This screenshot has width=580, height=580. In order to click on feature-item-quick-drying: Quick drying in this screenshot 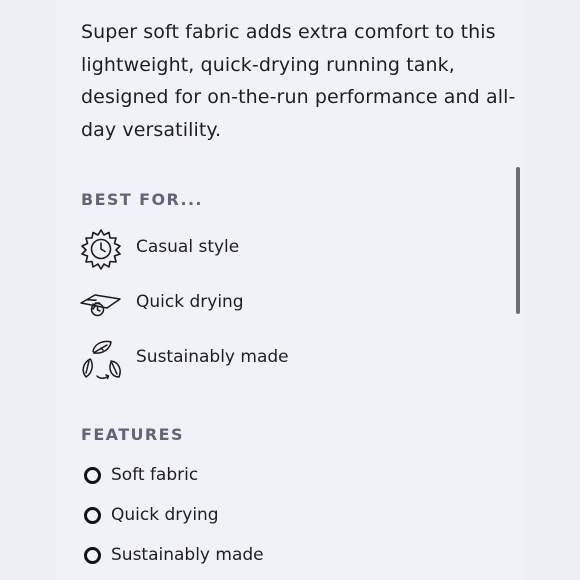, I will do `click(234, 517)`.